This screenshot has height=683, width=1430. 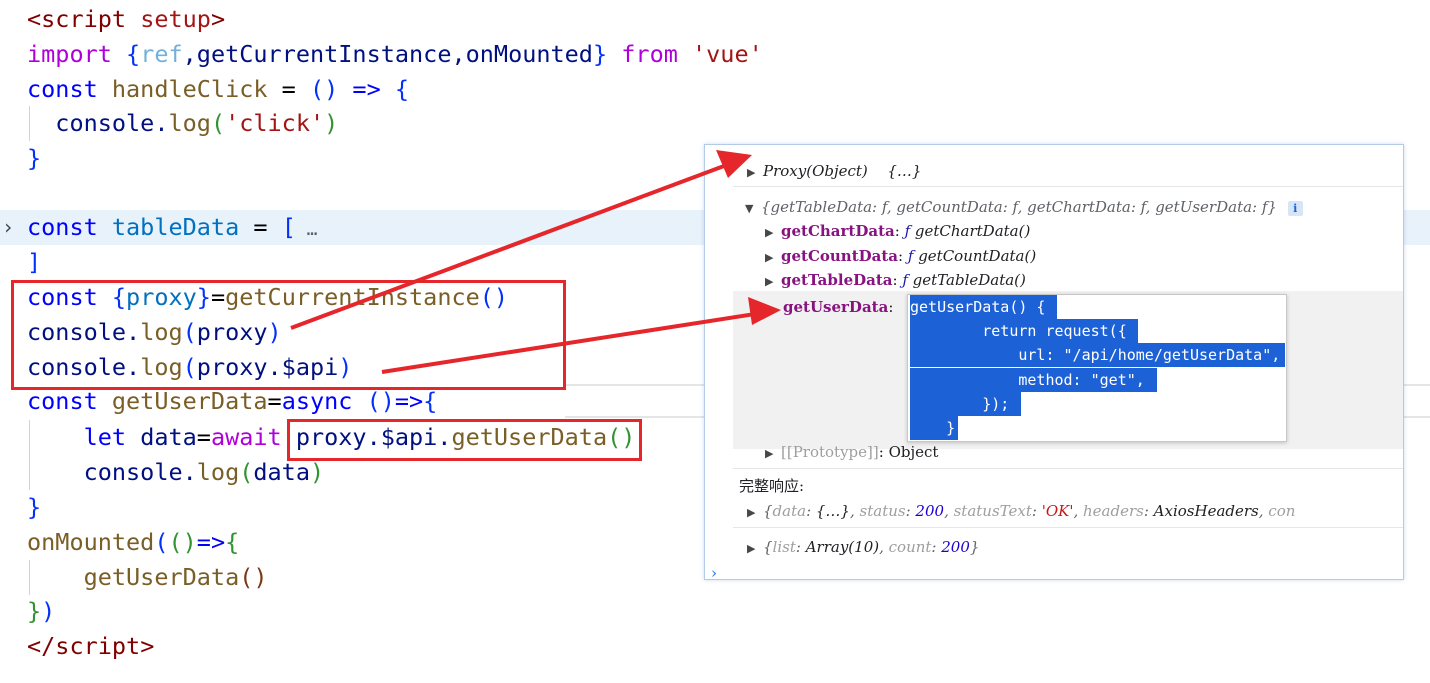 I want to click on code-line: const handleClick = () => {, so click(x=218, y=89).